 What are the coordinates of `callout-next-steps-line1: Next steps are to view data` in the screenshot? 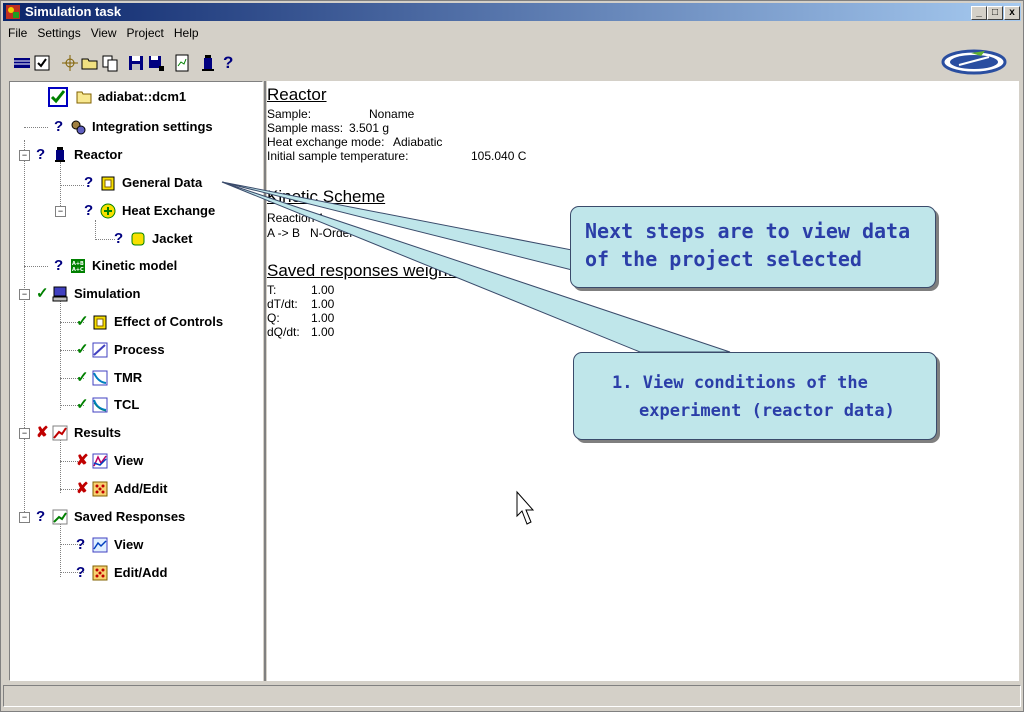 It's located at (748, 231).